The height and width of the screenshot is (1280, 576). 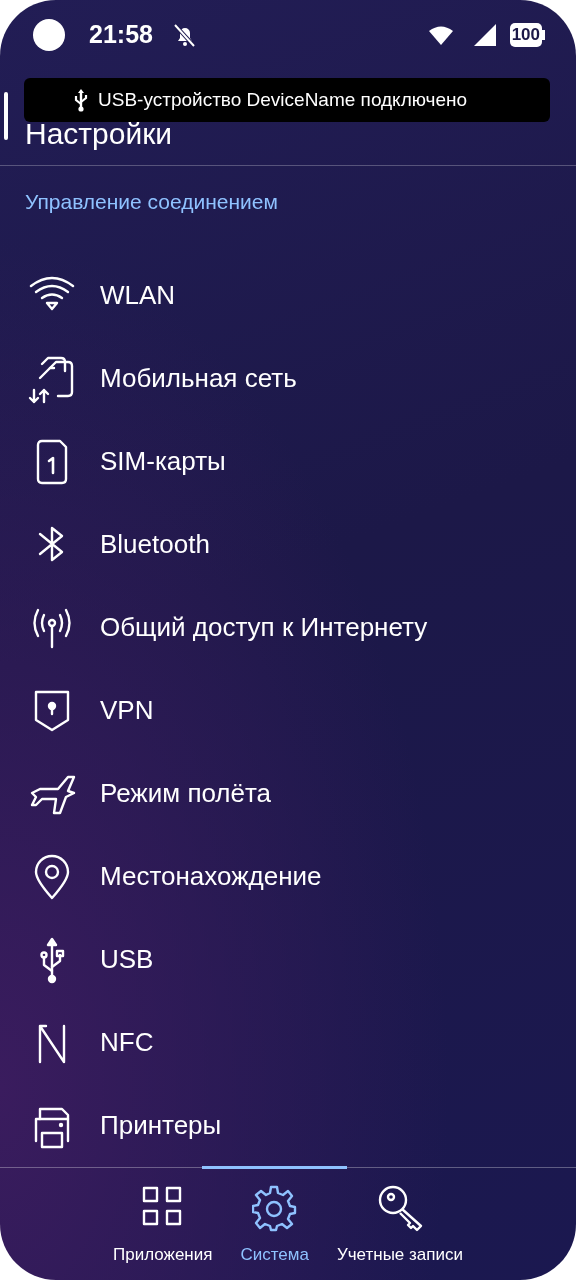 I want to click on usb-icon, so click(x=81, y=100).